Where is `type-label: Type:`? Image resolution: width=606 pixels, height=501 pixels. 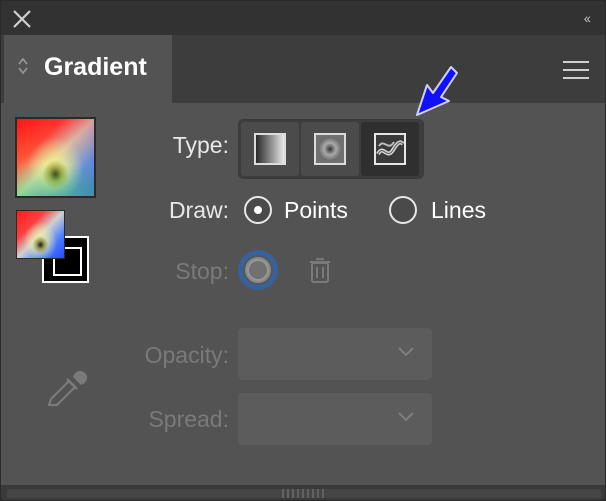
type-label: Type: is located at coordinates (200, 145).